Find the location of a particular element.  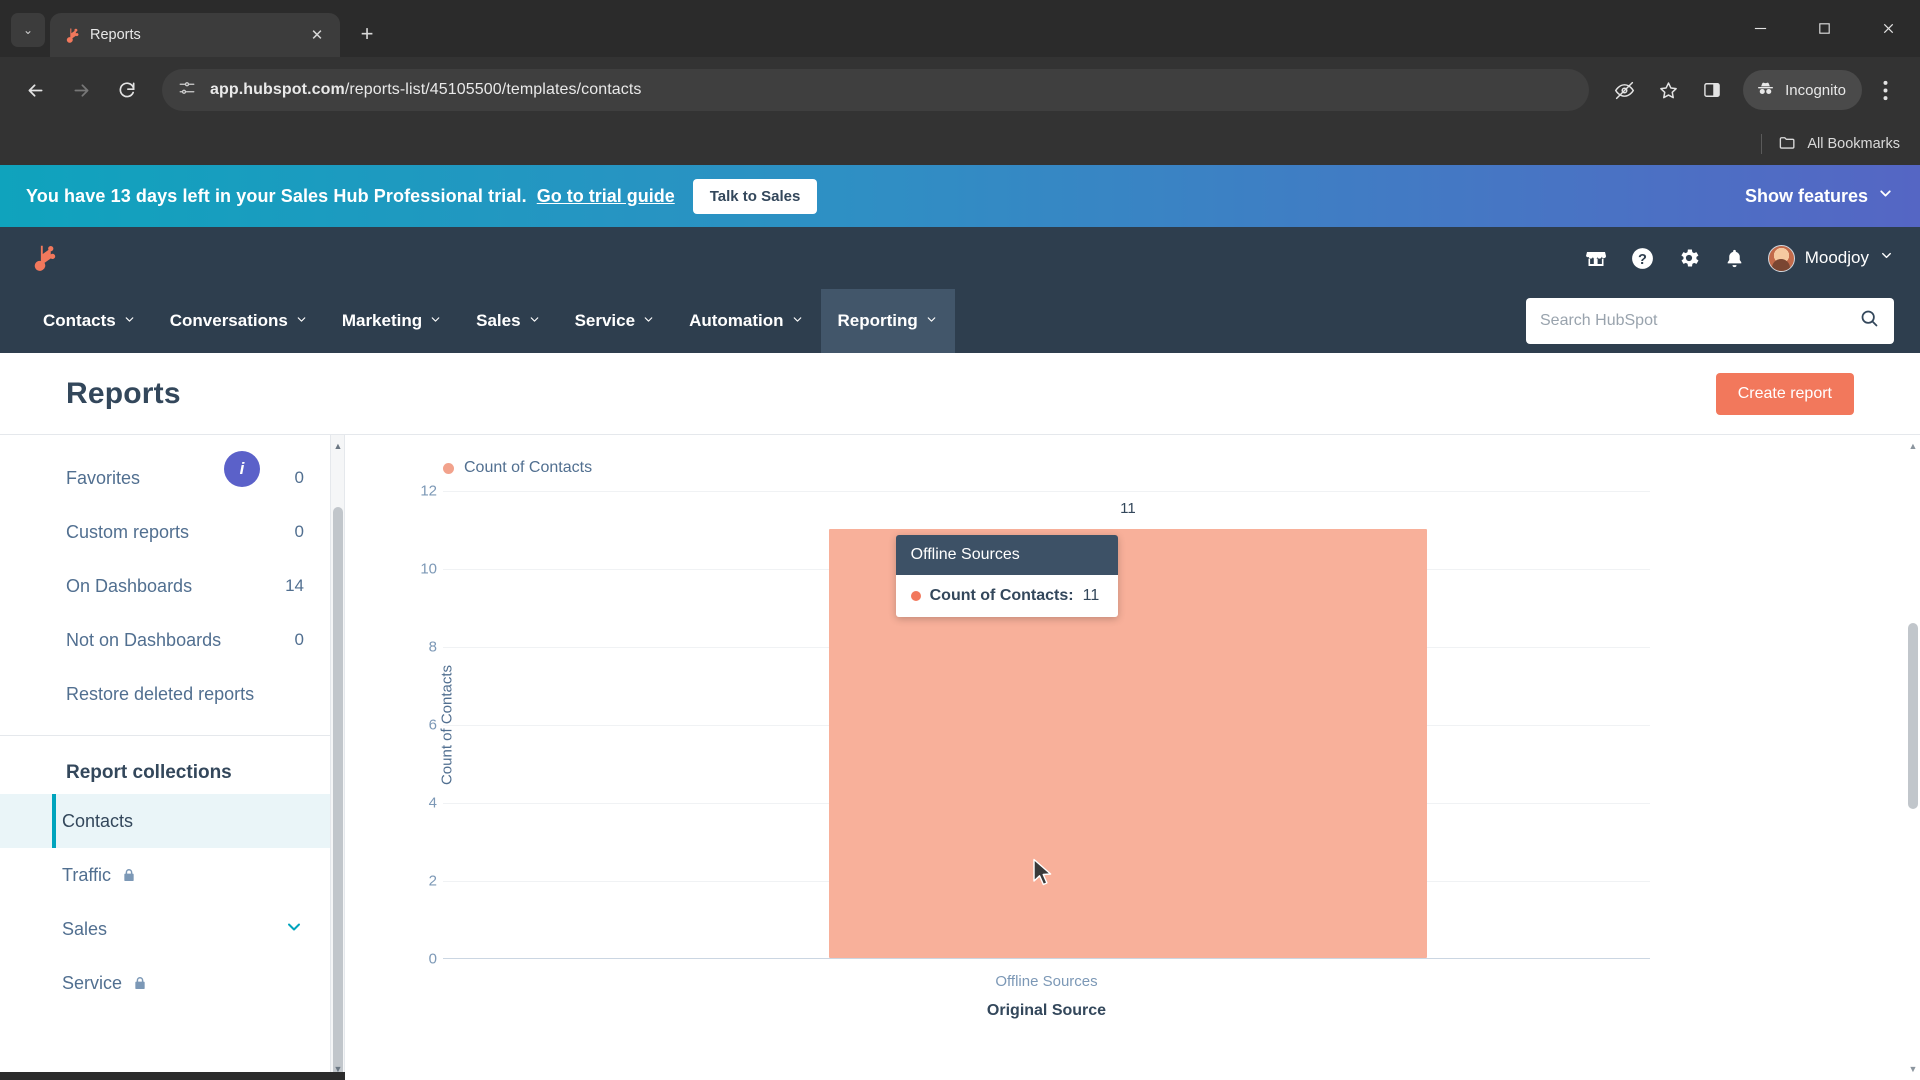

sidebar-scrollbar-thumb is located at coordinates (338, 793).